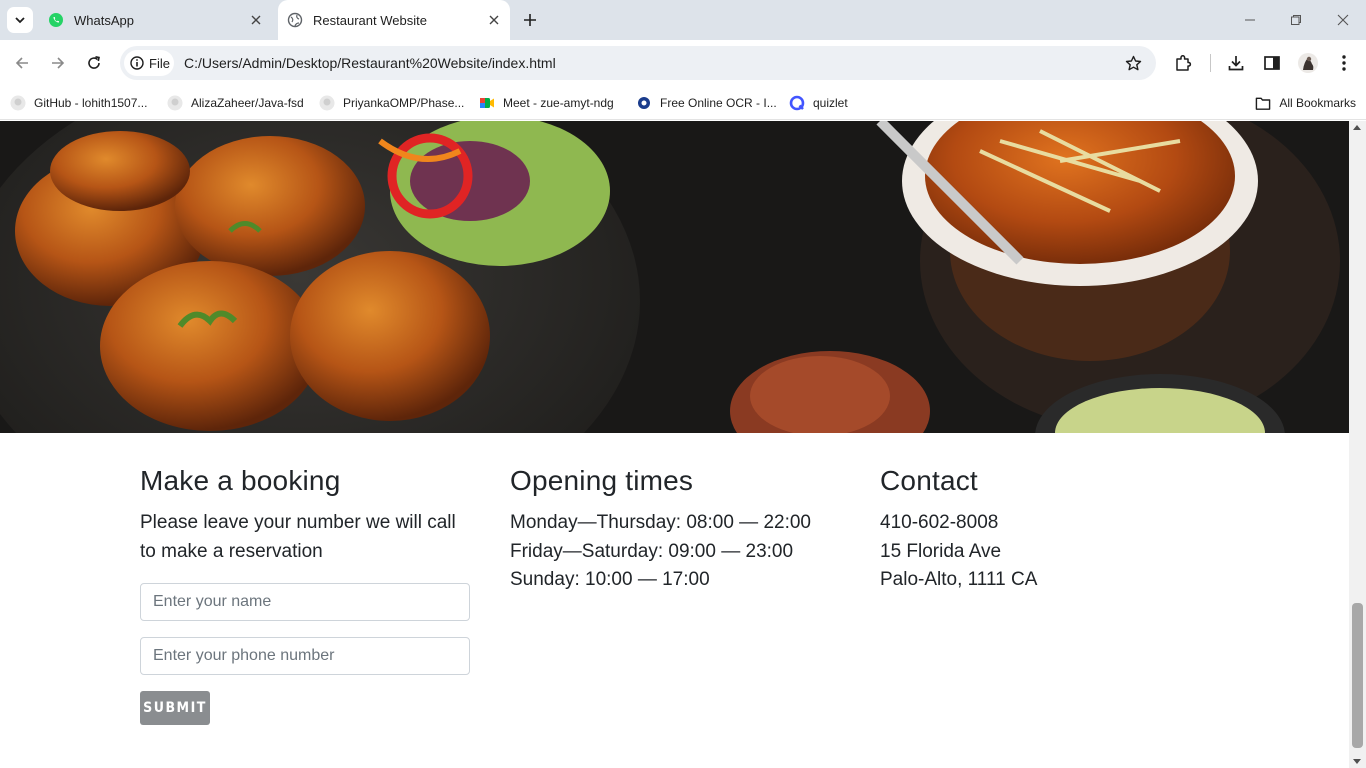  What do you see at coordinates (959, 579) in the screenshot?
I see `contact-city: Palo-Alto, 1111 CA` at bounding box center [959, 579].